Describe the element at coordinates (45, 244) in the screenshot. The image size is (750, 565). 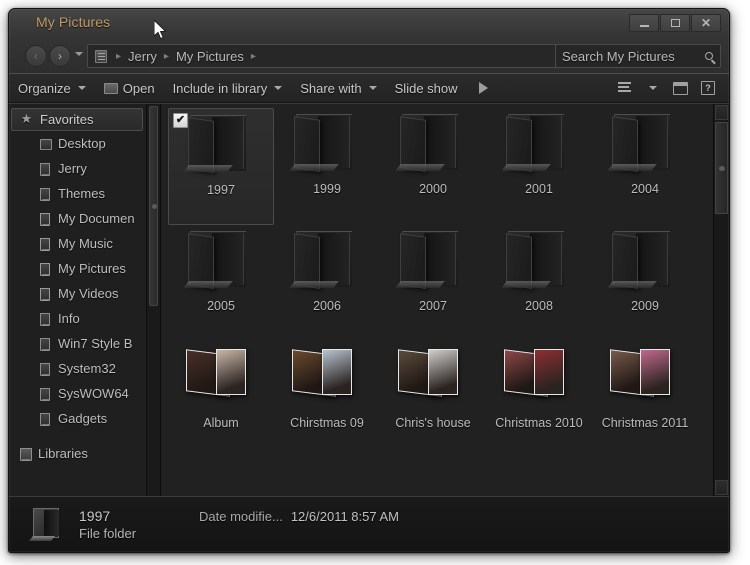
I see `music-folder-icon` at that location.